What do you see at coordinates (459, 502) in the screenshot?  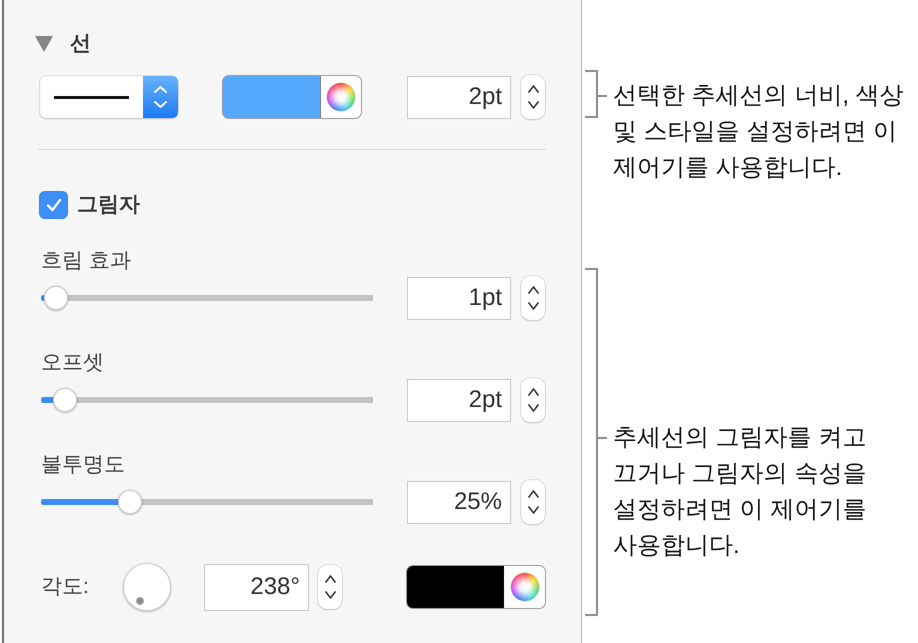 I see `value-field: 25%` at bounding box center [459, 502].